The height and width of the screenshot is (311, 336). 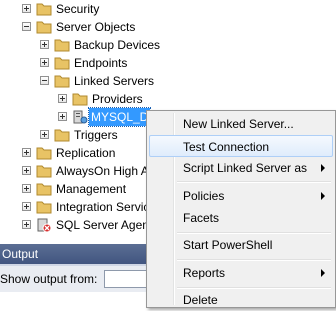 I want to click on tree-node-label: Linked Servers, so click(x=114, y=81).